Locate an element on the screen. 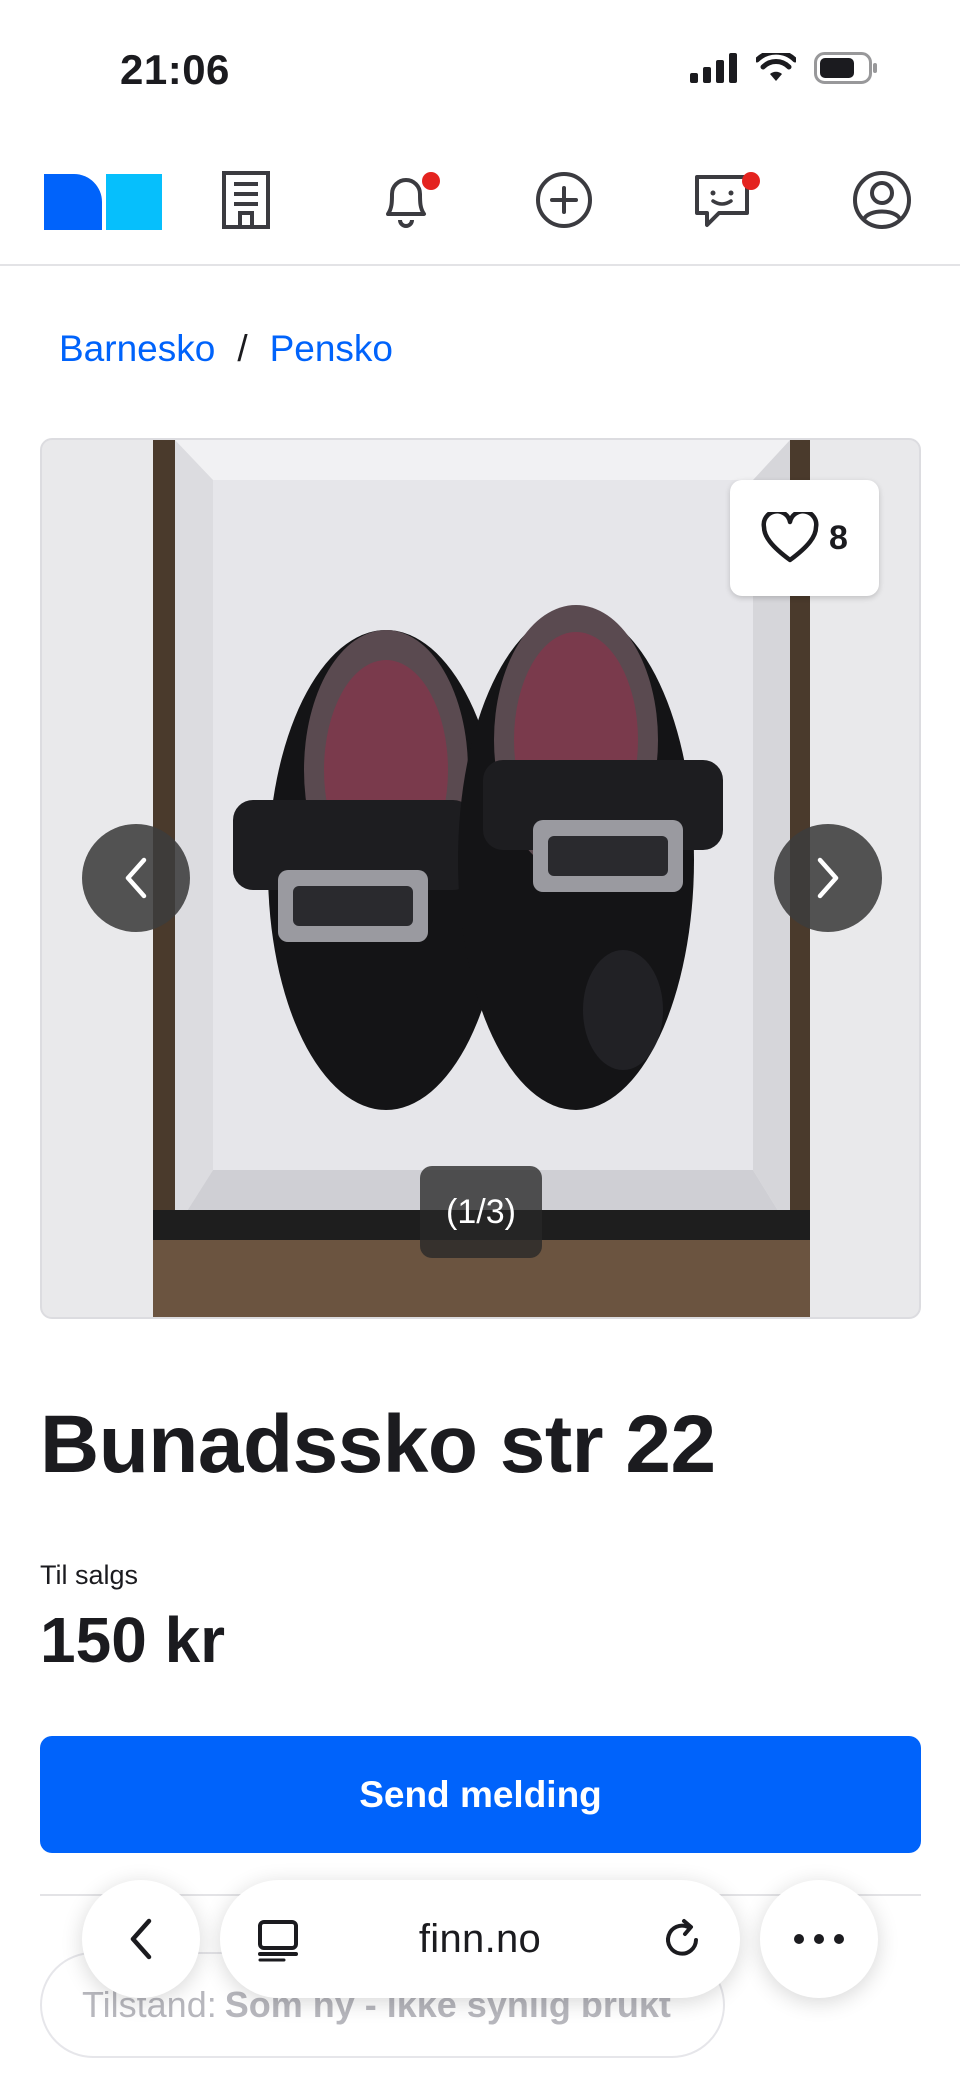 The image size is (960, 2081). address-bar: finn.no is located at coordinates (480, 1939).